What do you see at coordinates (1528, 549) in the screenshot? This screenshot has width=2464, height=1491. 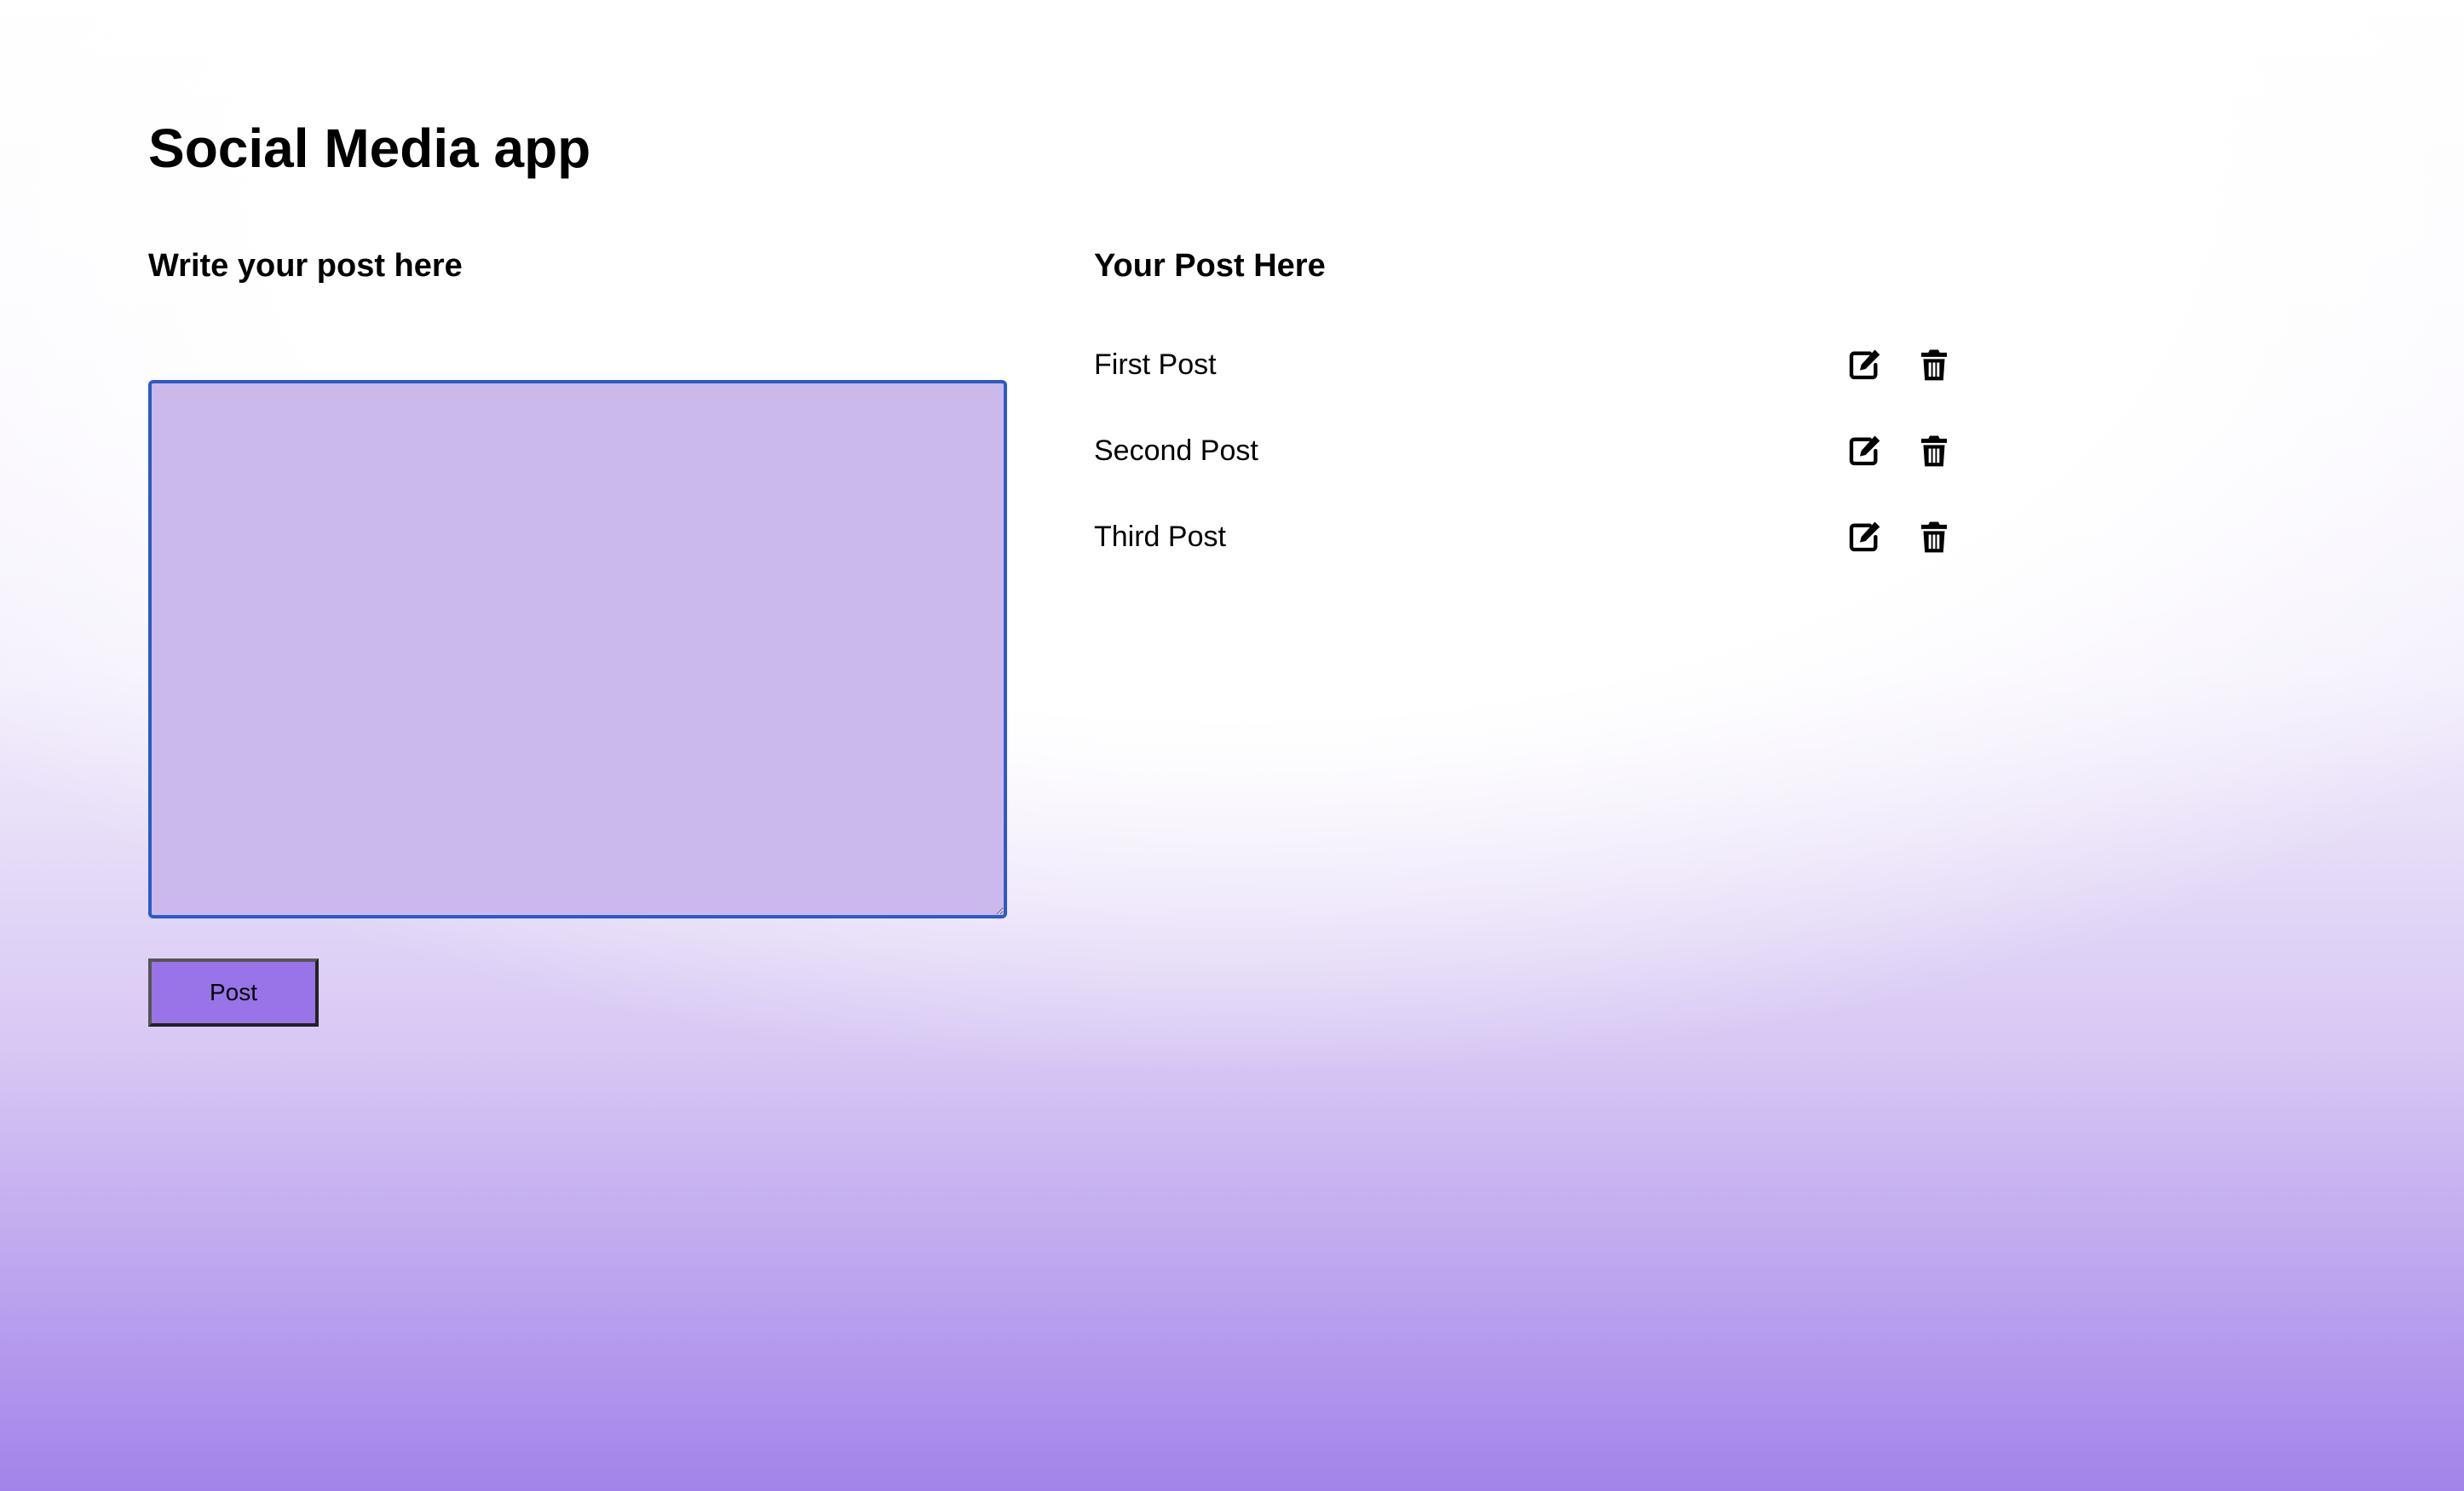 I see `post-item: Third Post` at bounding box center [1528, 549].